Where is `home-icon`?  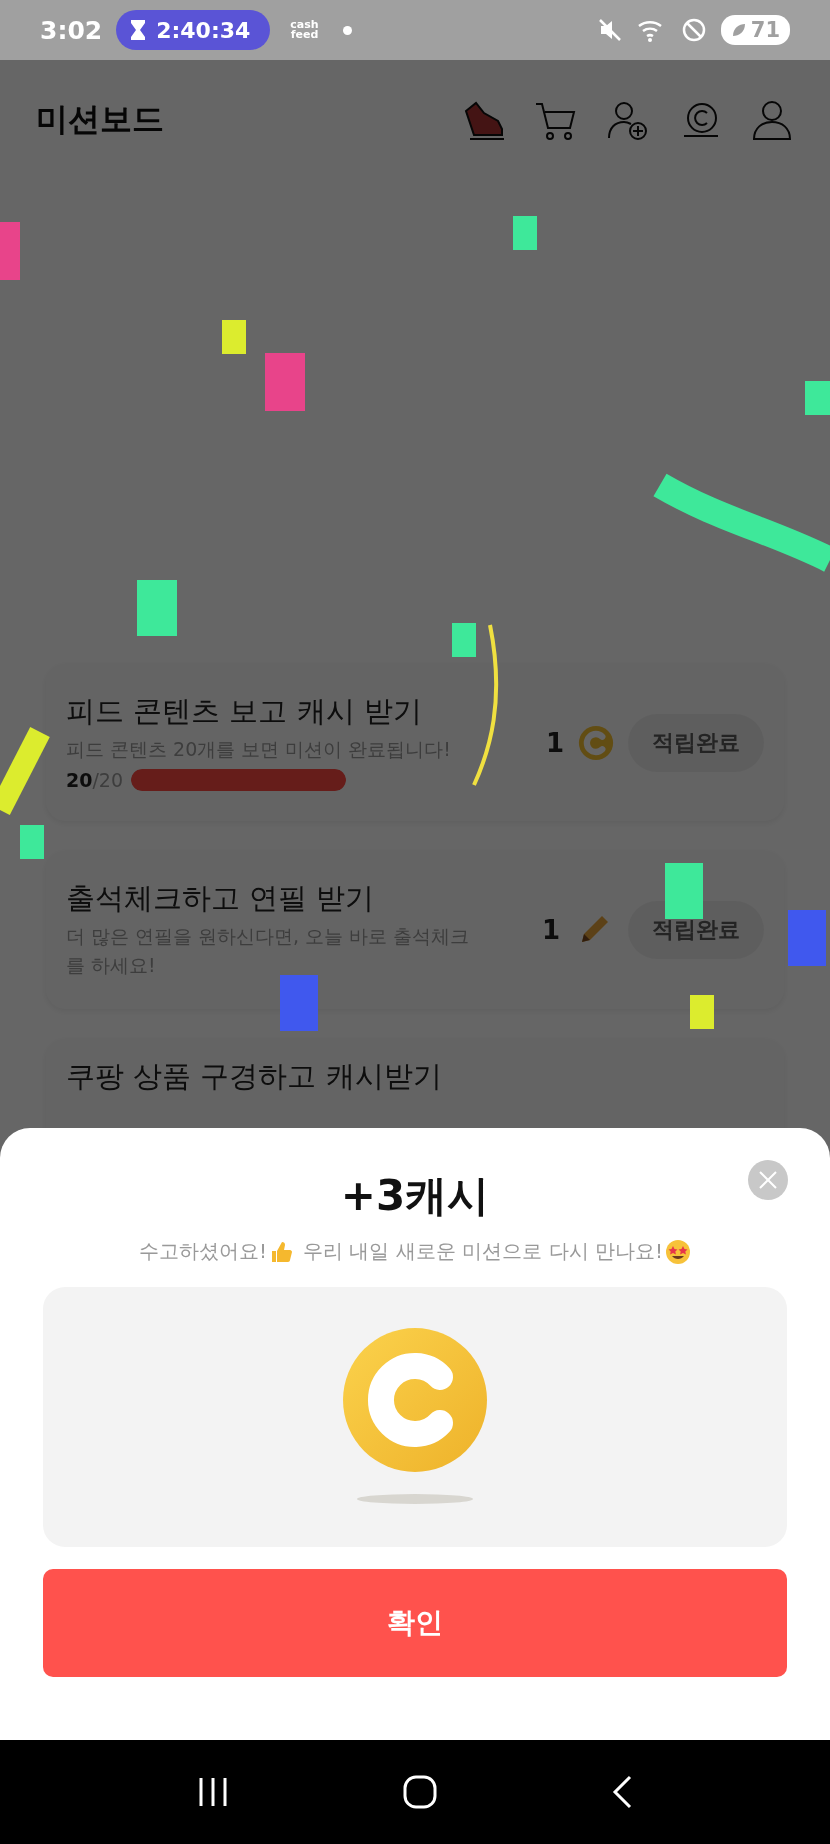
home-icon is located at coordinates (420, 1792).